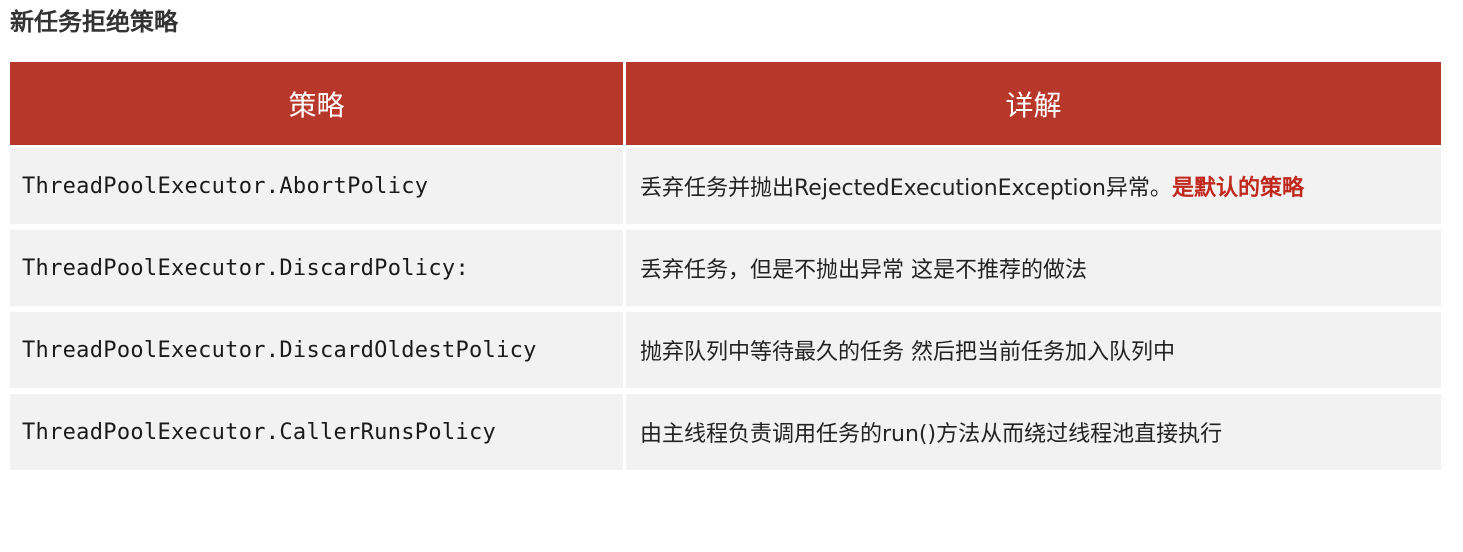 This screenshot has width=1463, height=552. I want to click on header-detail: 详解, so click(1033, 103).